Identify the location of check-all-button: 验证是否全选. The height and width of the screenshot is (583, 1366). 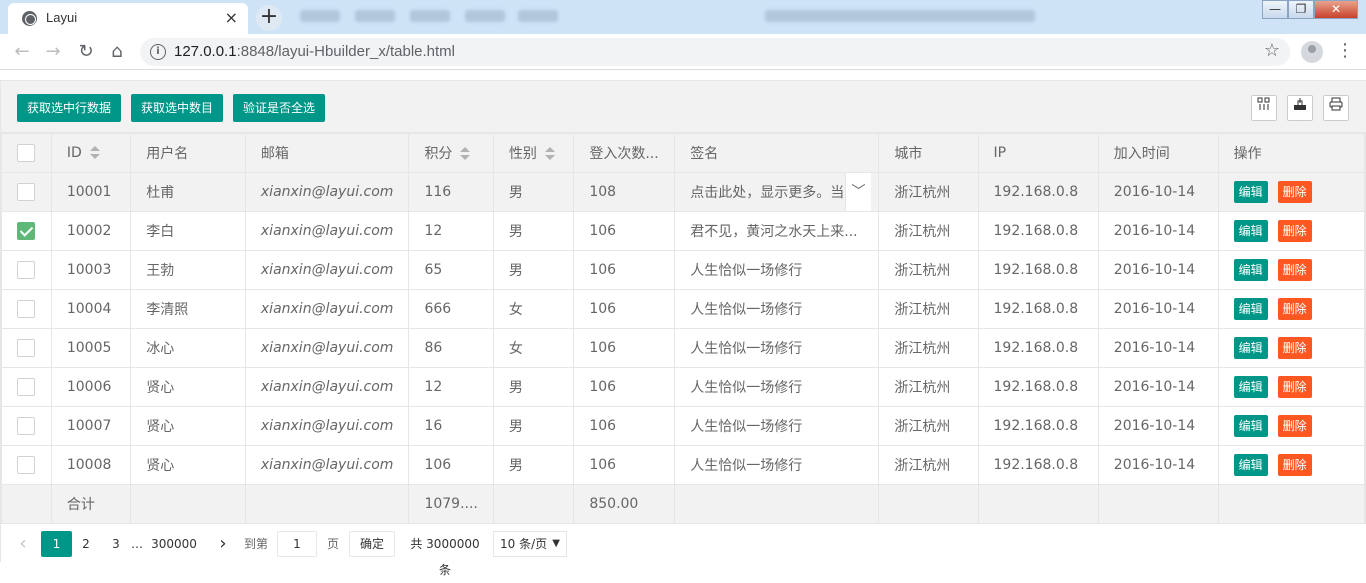
(279, 108).